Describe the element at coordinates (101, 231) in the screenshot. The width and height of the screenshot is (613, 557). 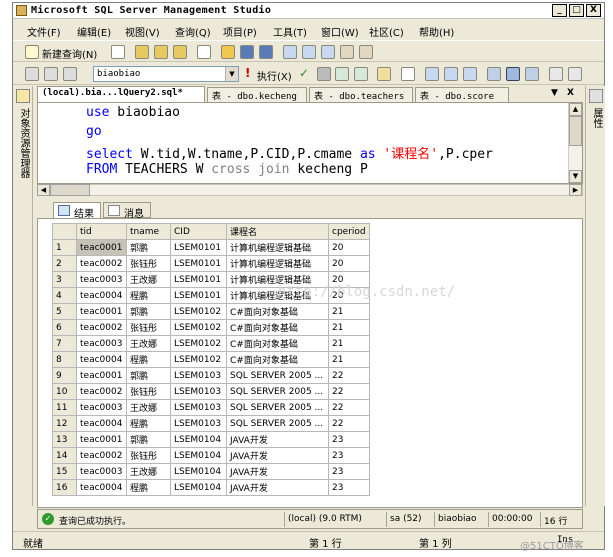
I see `column-header-tid: tid` at that location.